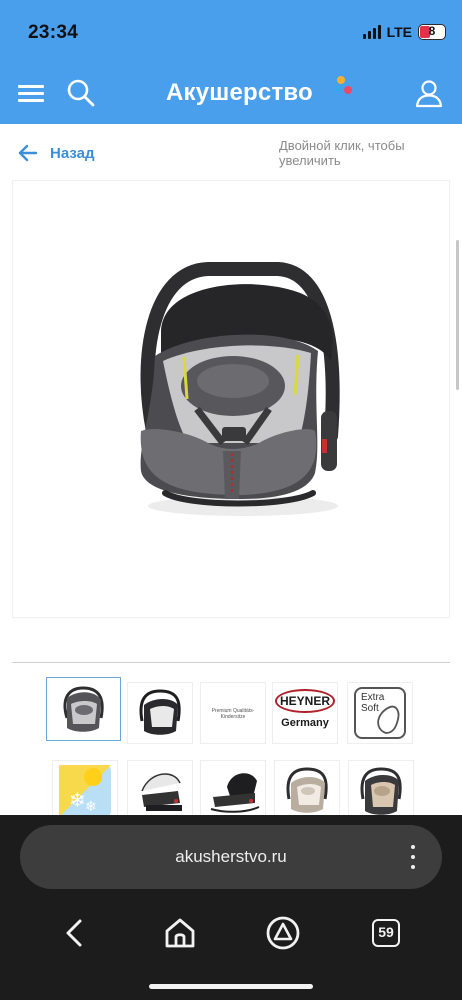 The image size is (462, 1000). What do you see at coordinates (32, 93) in the screenshot?
I see `hamburger-menu-icon` at bounding box center [32, 93].